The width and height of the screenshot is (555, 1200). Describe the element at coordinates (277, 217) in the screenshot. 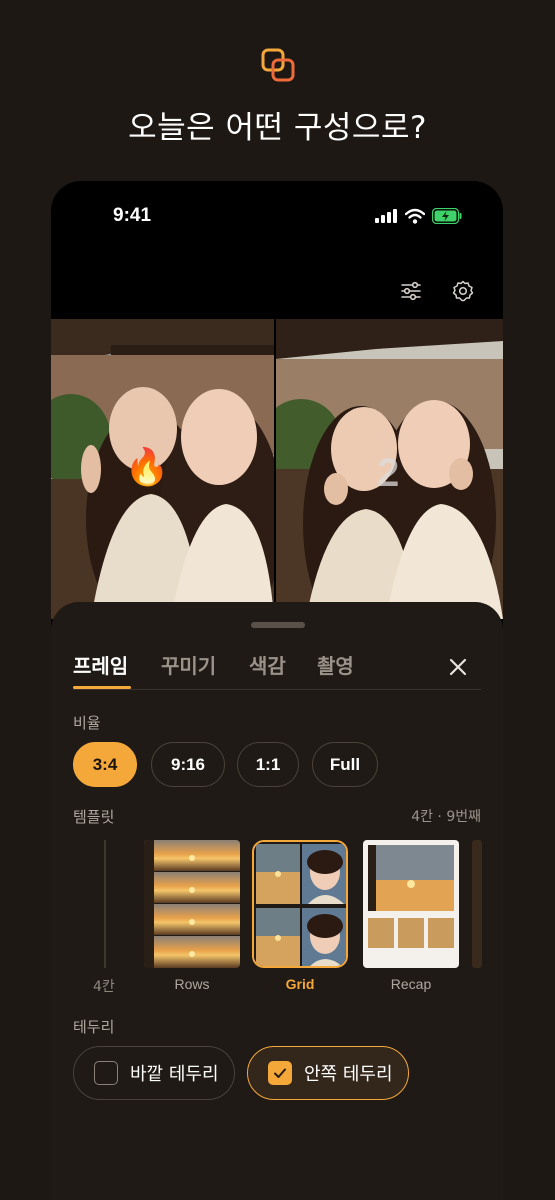

I see `status-bar: 9:41` at that location.